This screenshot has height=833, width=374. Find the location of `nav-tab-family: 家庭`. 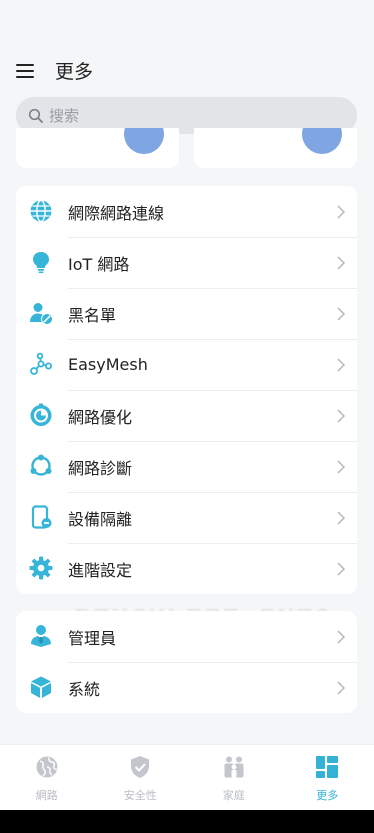

nav-tab-family: 家庭 is located at coordinates (234, 778).